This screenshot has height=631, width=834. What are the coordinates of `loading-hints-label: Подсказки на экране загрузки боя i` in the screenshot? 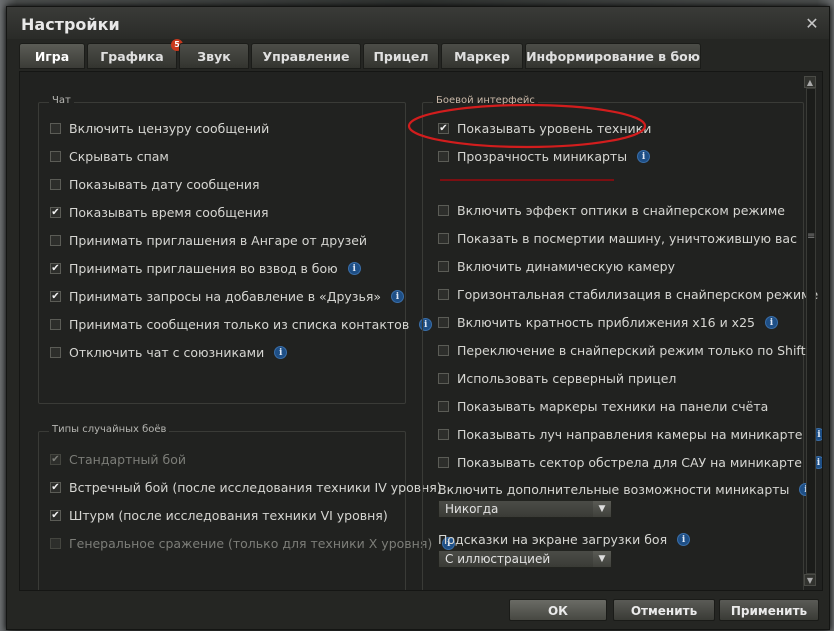 It's located at (564, 539).